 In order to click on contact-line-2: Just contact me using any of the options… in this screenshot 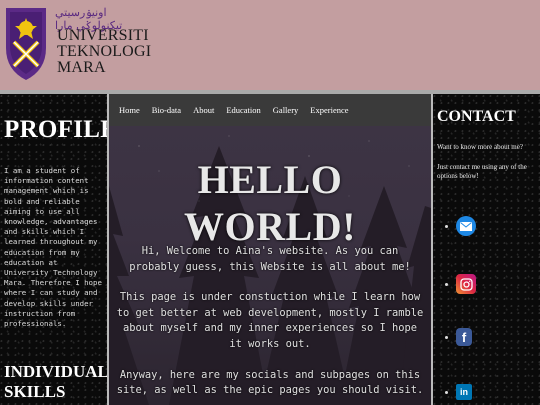, I will do `click(482, 171)`.